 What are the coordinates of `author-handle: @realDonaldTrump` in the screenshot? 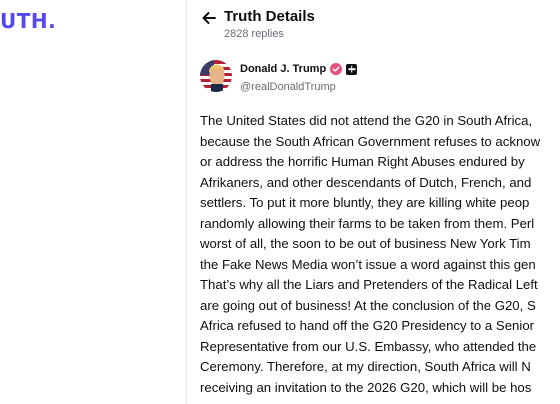 It's located at (288, 87).